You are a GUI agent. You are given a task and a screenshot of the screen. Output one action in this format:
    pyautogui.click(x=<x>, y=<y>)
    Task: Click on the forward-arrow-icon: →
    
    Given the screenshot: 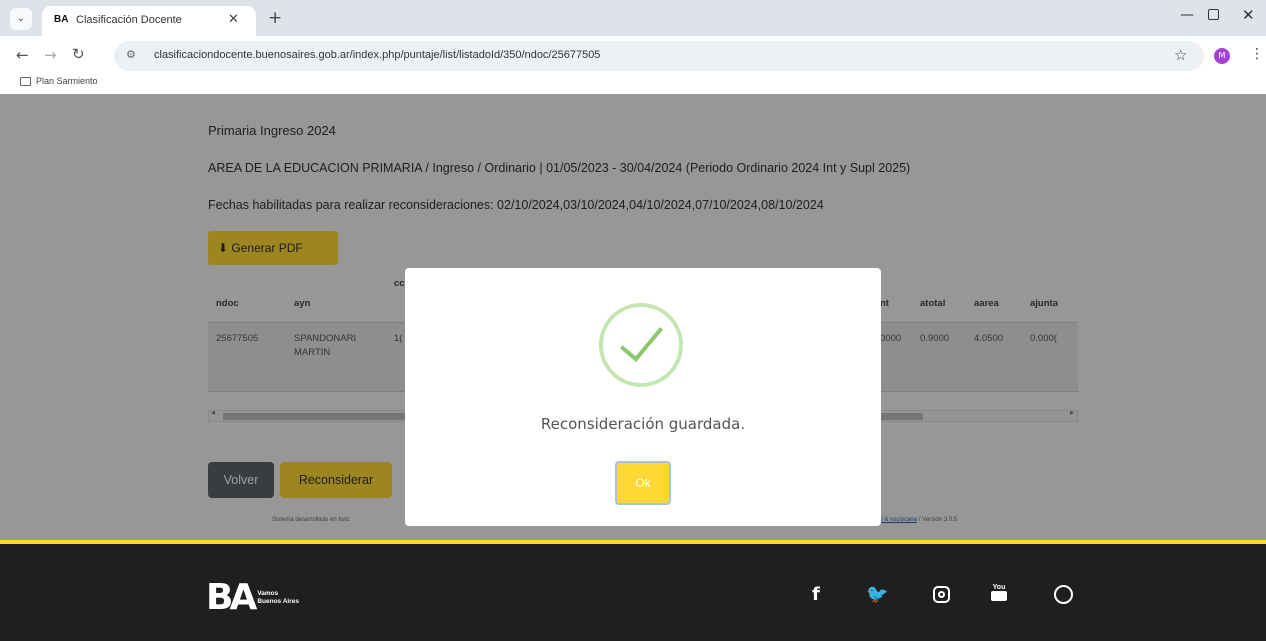 What is the action you would take?
    pyautogui.click(x=50, y=55)
    